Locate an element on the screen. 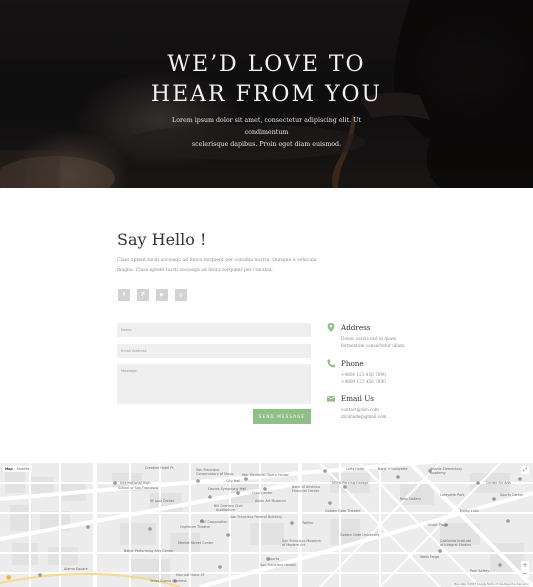 The image size is (533, 587). map-type-map: Map is located at coordinates (9, 469).